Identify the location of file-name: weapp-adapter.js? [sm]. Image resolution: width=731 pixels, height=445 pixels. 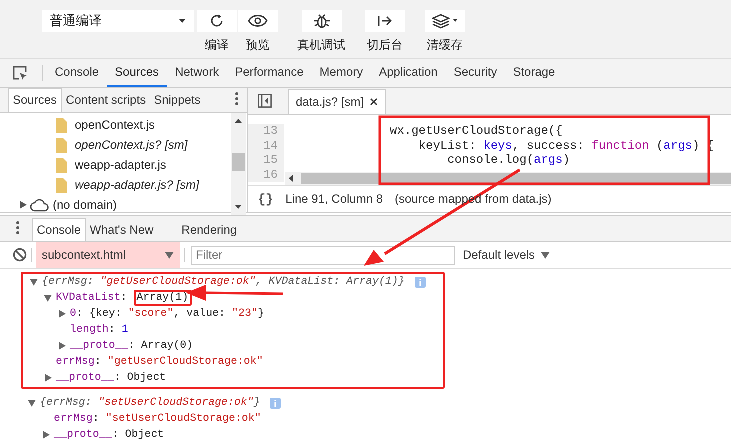
(137, 185).